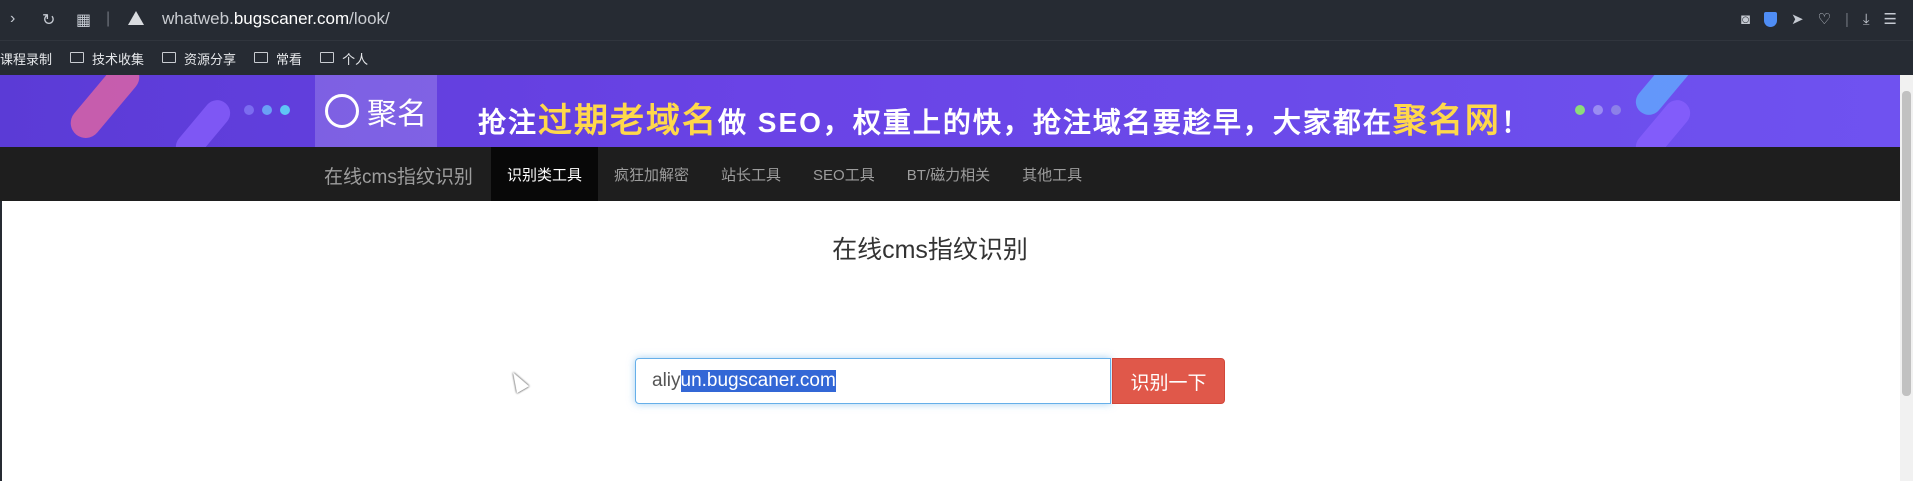 Image resolution: width=1913 pixels, height=481 pixels. I want to click on bookmark-folder: 常看, so click(278, 58).